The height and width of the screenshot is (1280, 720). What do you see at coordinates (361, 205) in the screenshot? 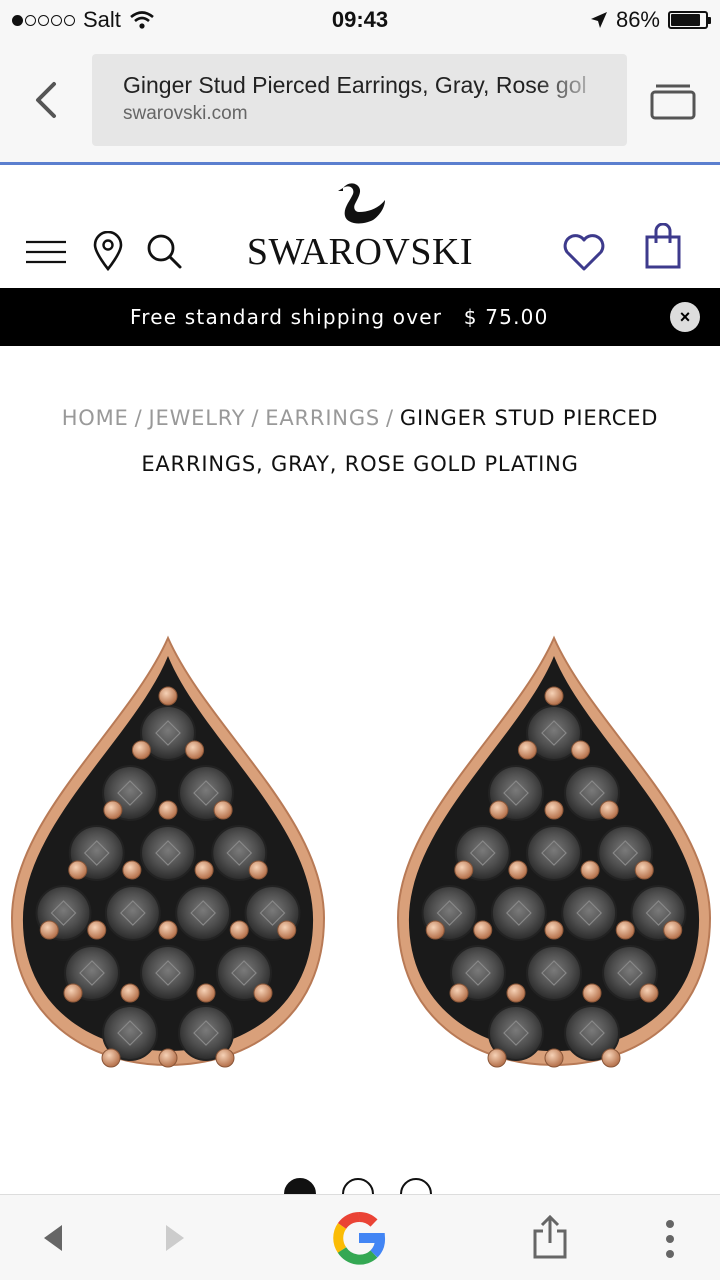
I see `swan-logo-icon` at bounding box center [361, 205].